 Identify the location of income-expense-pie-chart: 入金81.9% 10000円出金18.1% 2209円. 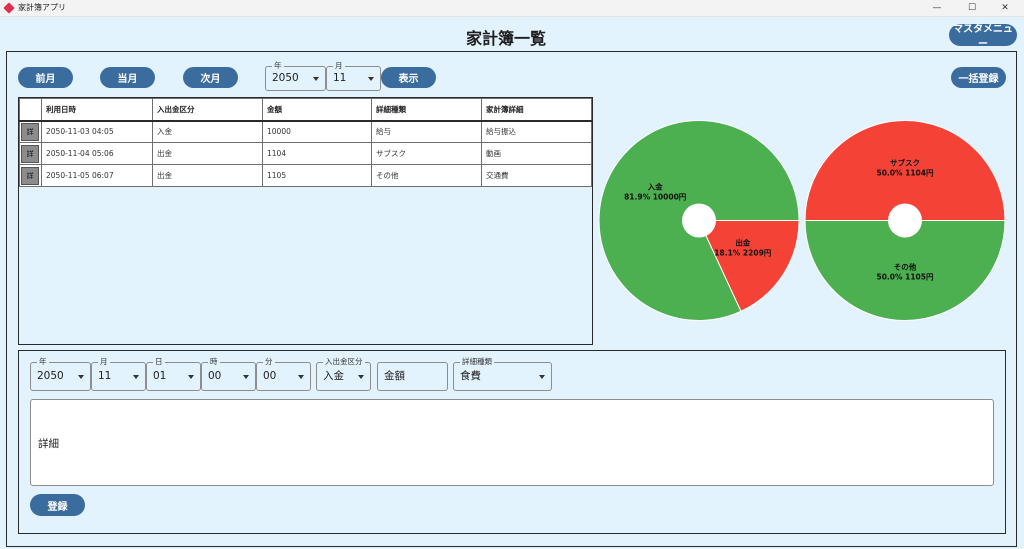
(699, 220).